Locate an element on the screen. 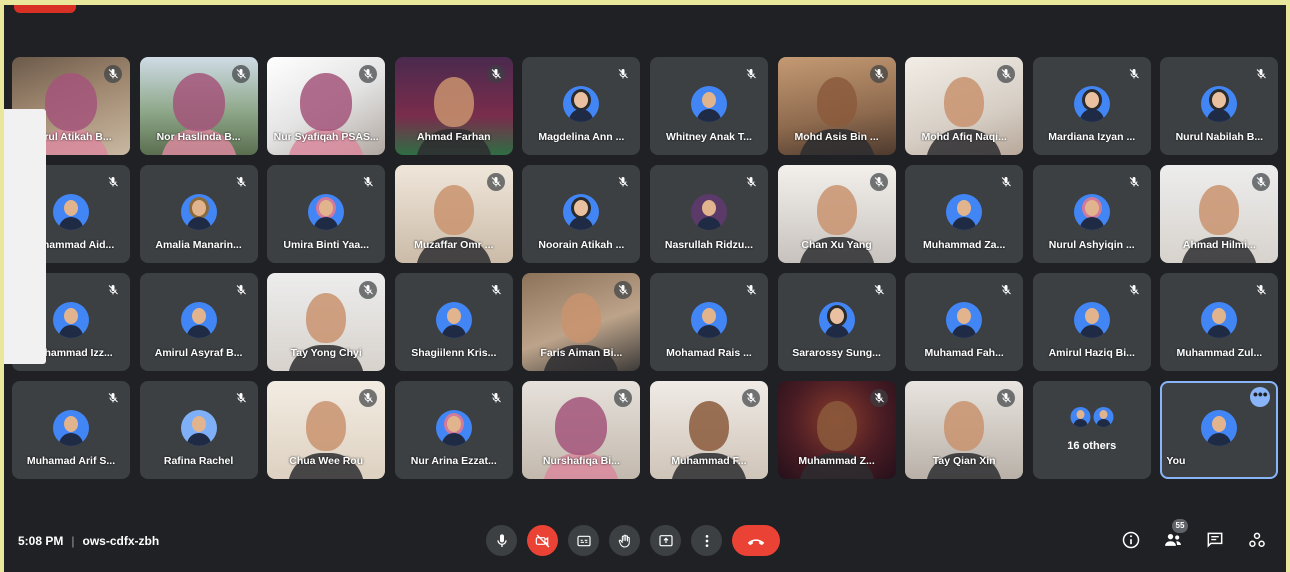 The image size is (1290, 572). participant-name: Rafina Rachel is located at coordinates (198, 461).